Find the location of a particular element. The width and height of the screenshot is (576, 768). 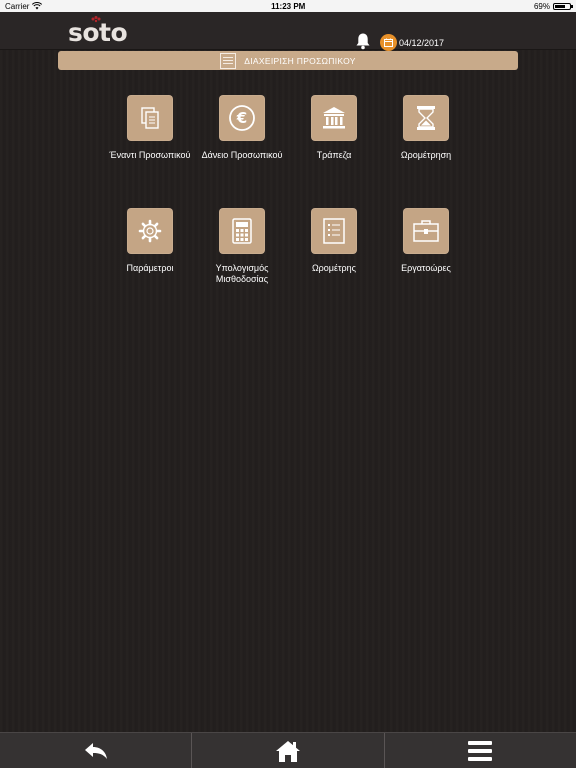

calendar-icon is located at coordinates (388, 42).